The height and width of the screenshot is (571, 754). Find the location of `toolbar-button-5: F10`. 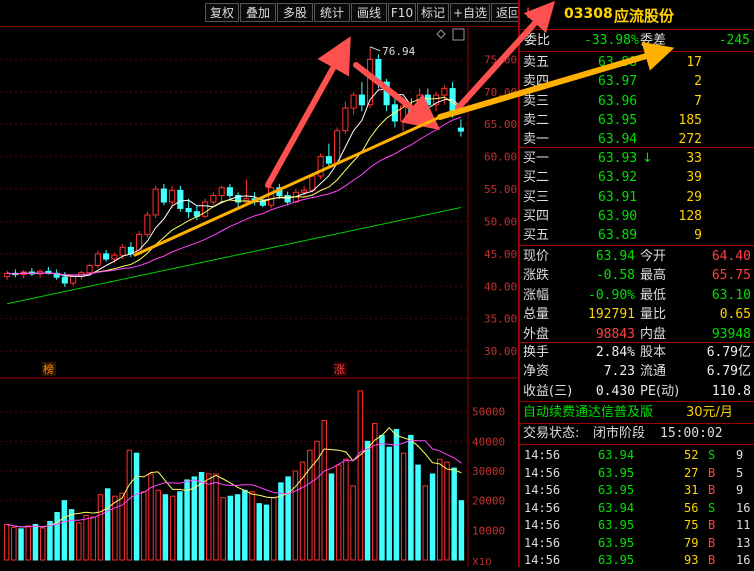

toolbar-button-5: F10 is located at coordinates (402, 12).